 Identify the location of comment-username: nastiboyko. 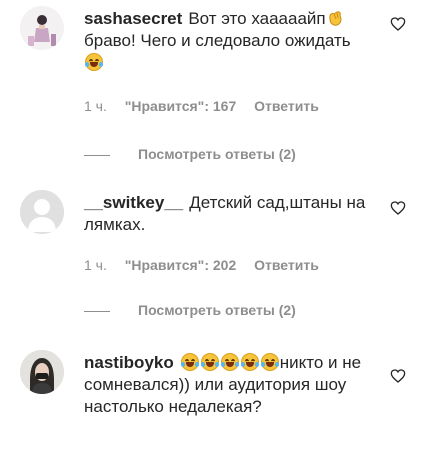
(129, 362).